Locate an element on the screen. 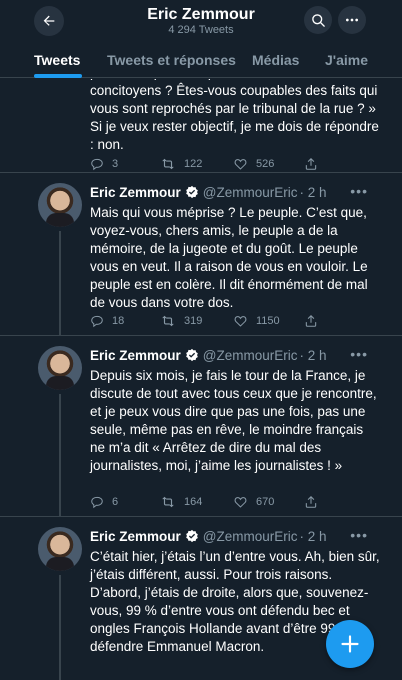  plus-icon is located at coordinates (350, 644).